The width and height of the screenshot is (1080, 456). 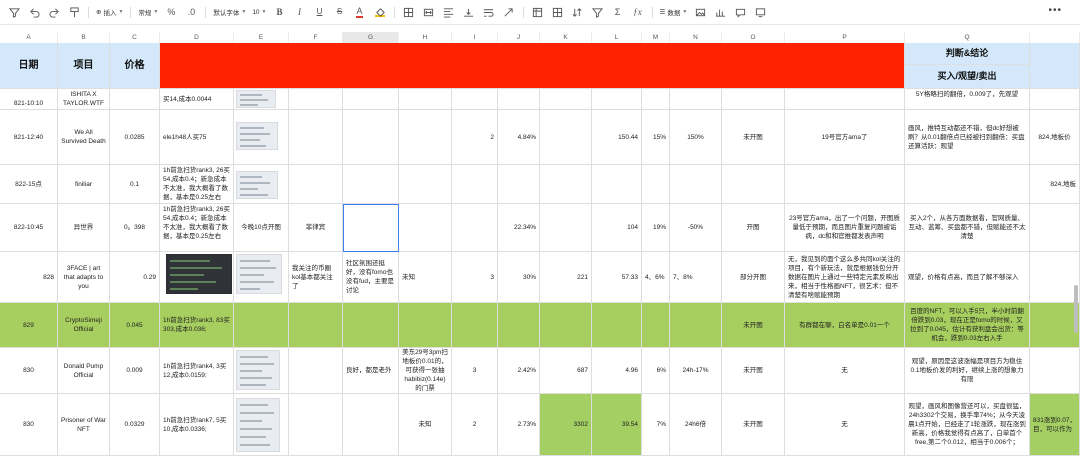 What do you see at coordinates (84, 425) in the screenshot?
I see `cell-project: Prisoner of War NFT` at bounding box center [84, 425].